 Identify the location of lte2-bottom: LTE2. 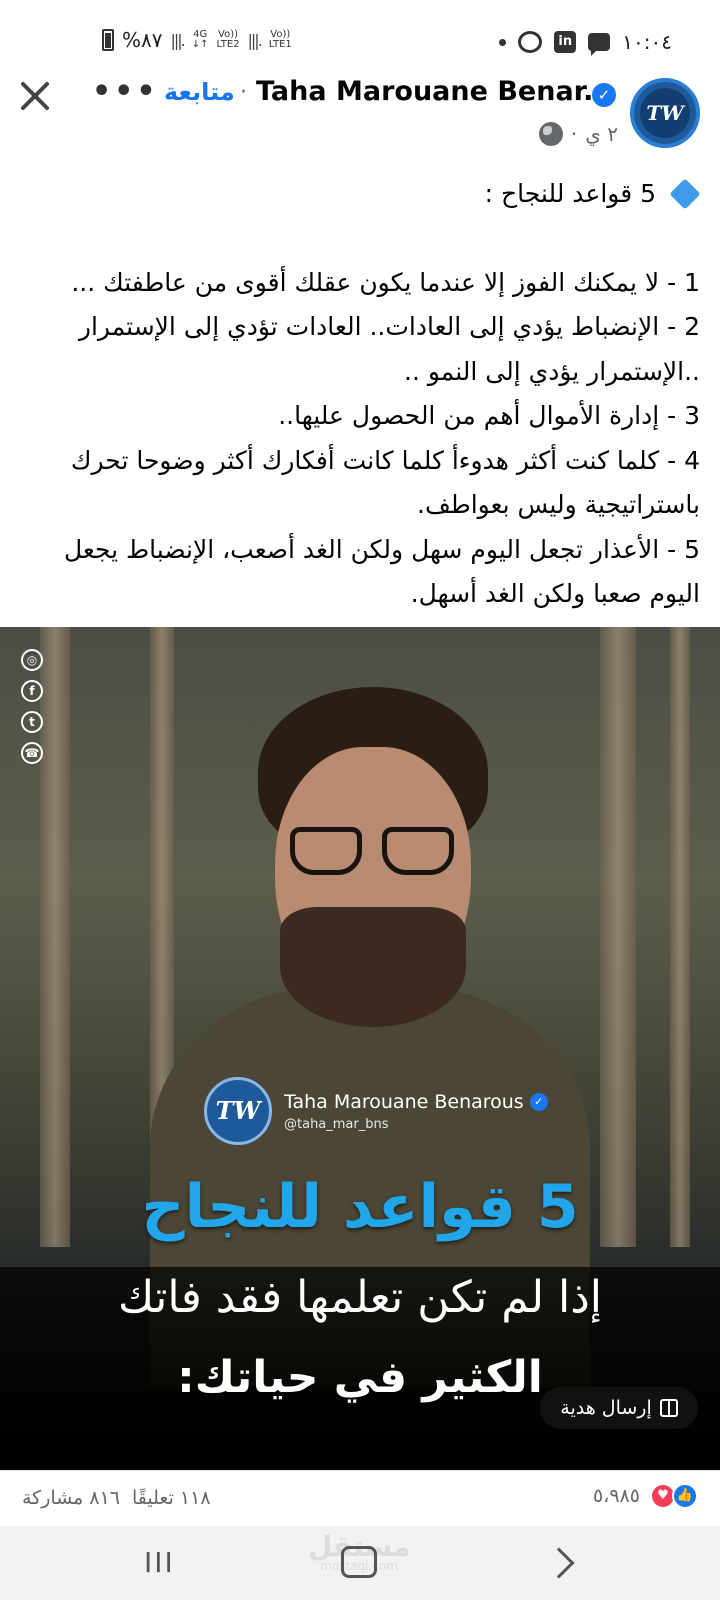
(228, 44).